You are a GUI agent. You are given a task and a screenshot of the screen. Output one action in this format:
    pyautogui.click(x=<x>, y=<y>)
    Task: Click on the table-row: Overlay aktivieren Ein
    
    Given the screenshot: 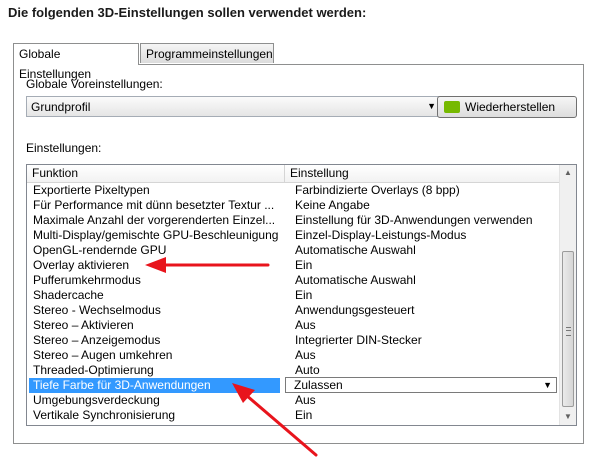 What is the action you would take?
    pyautogui.click(x=294, y=265)
    